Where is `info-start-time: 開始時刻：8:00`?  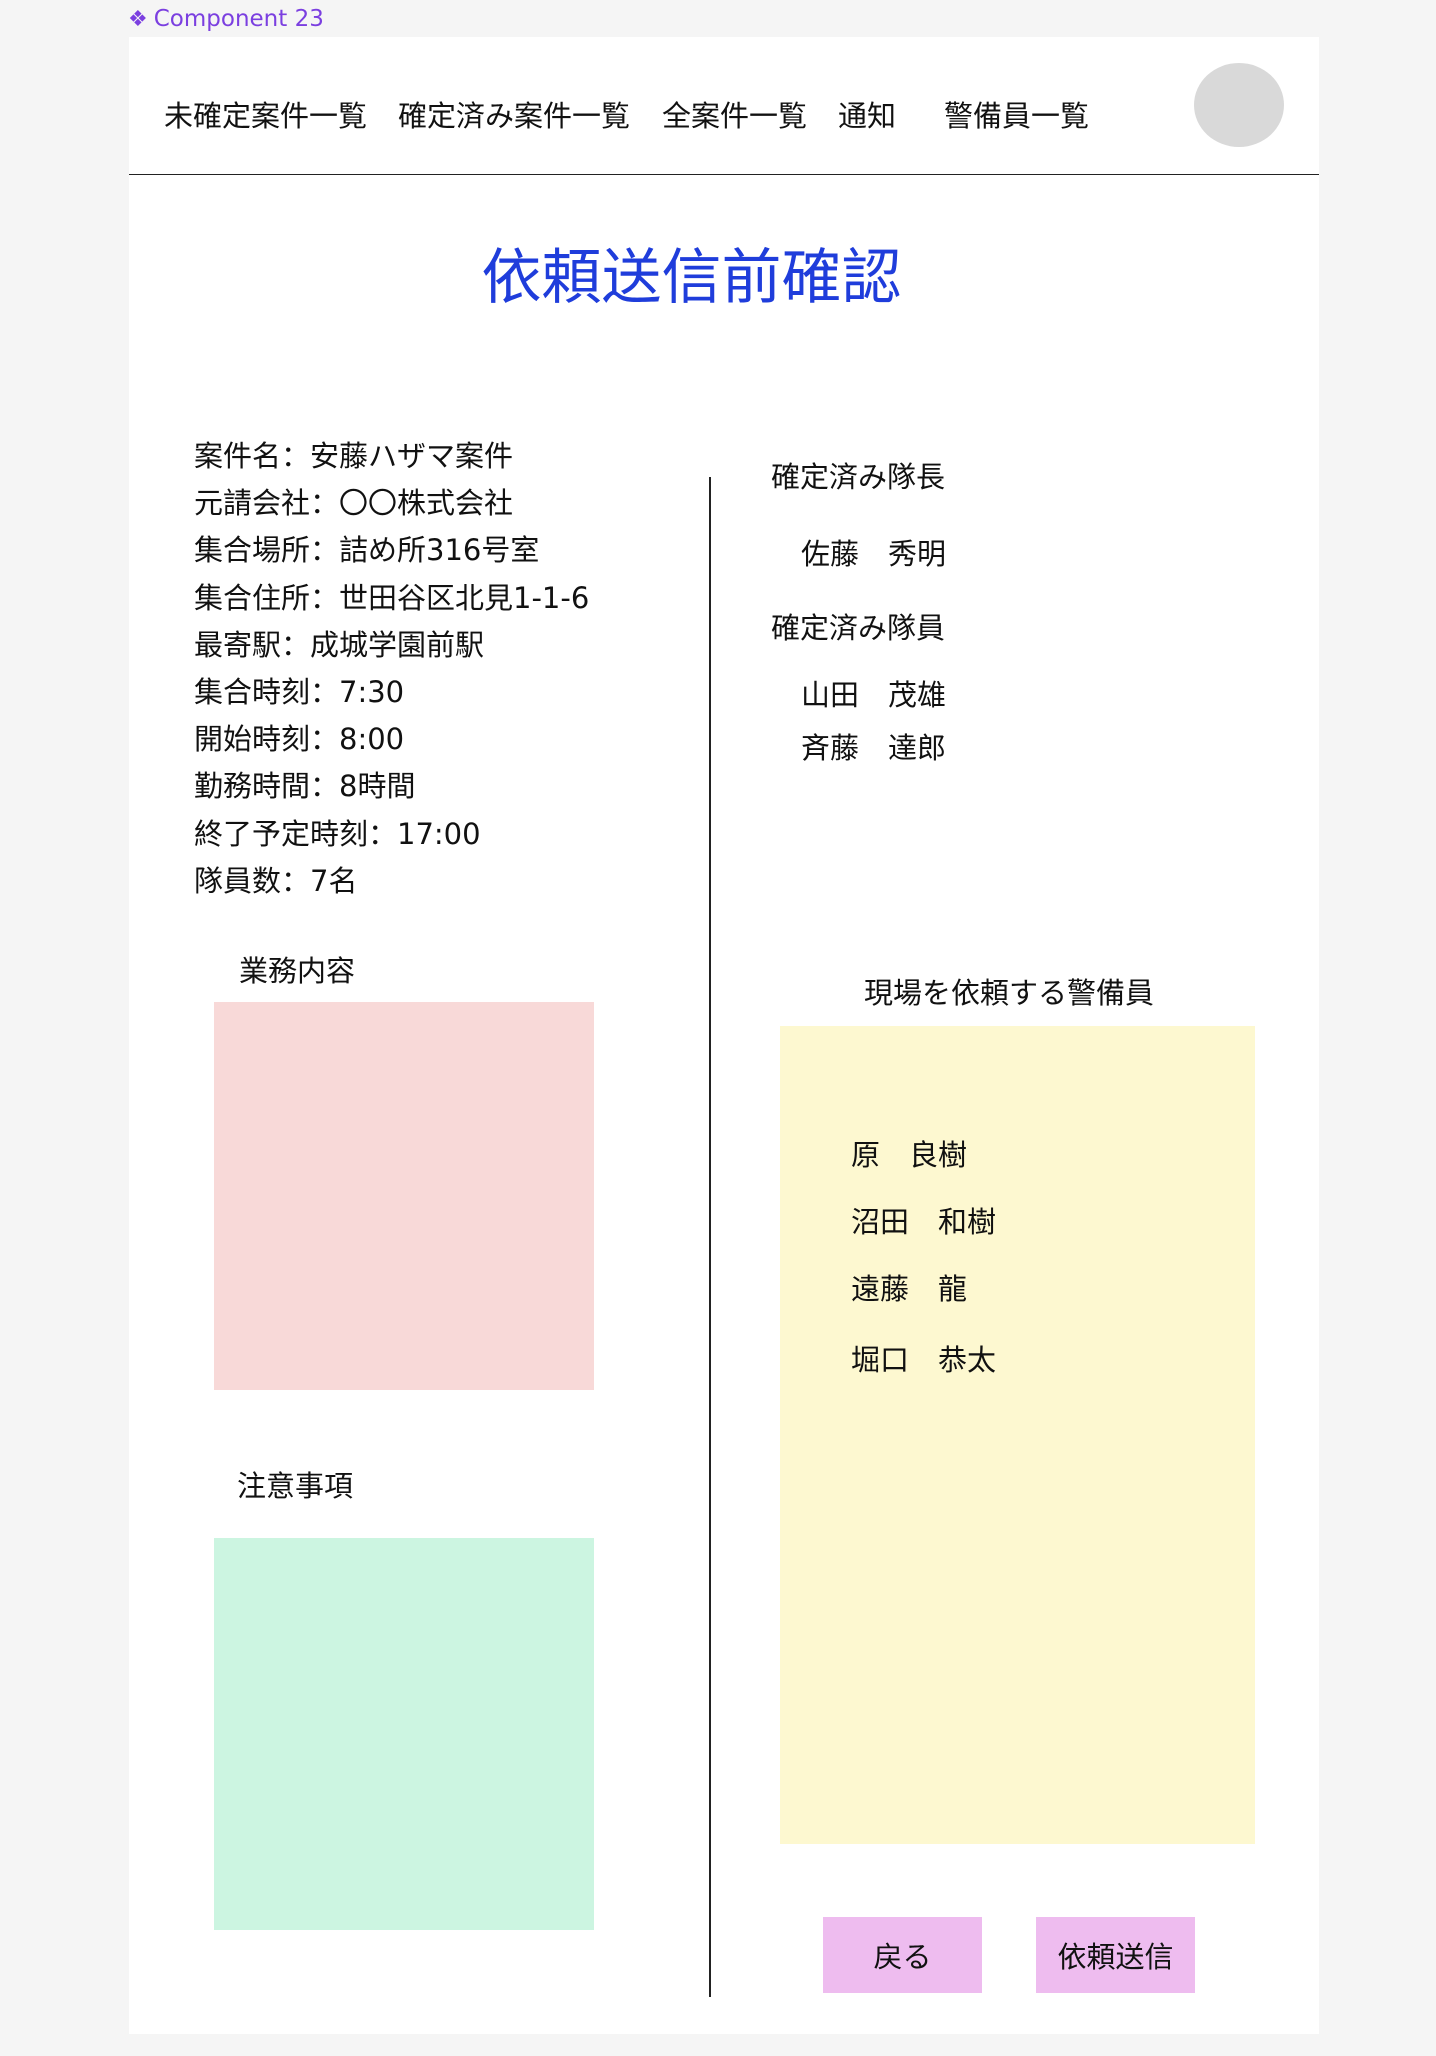
info-start-time: 開始時刻：8:00 is located at coordinates (299, 739).